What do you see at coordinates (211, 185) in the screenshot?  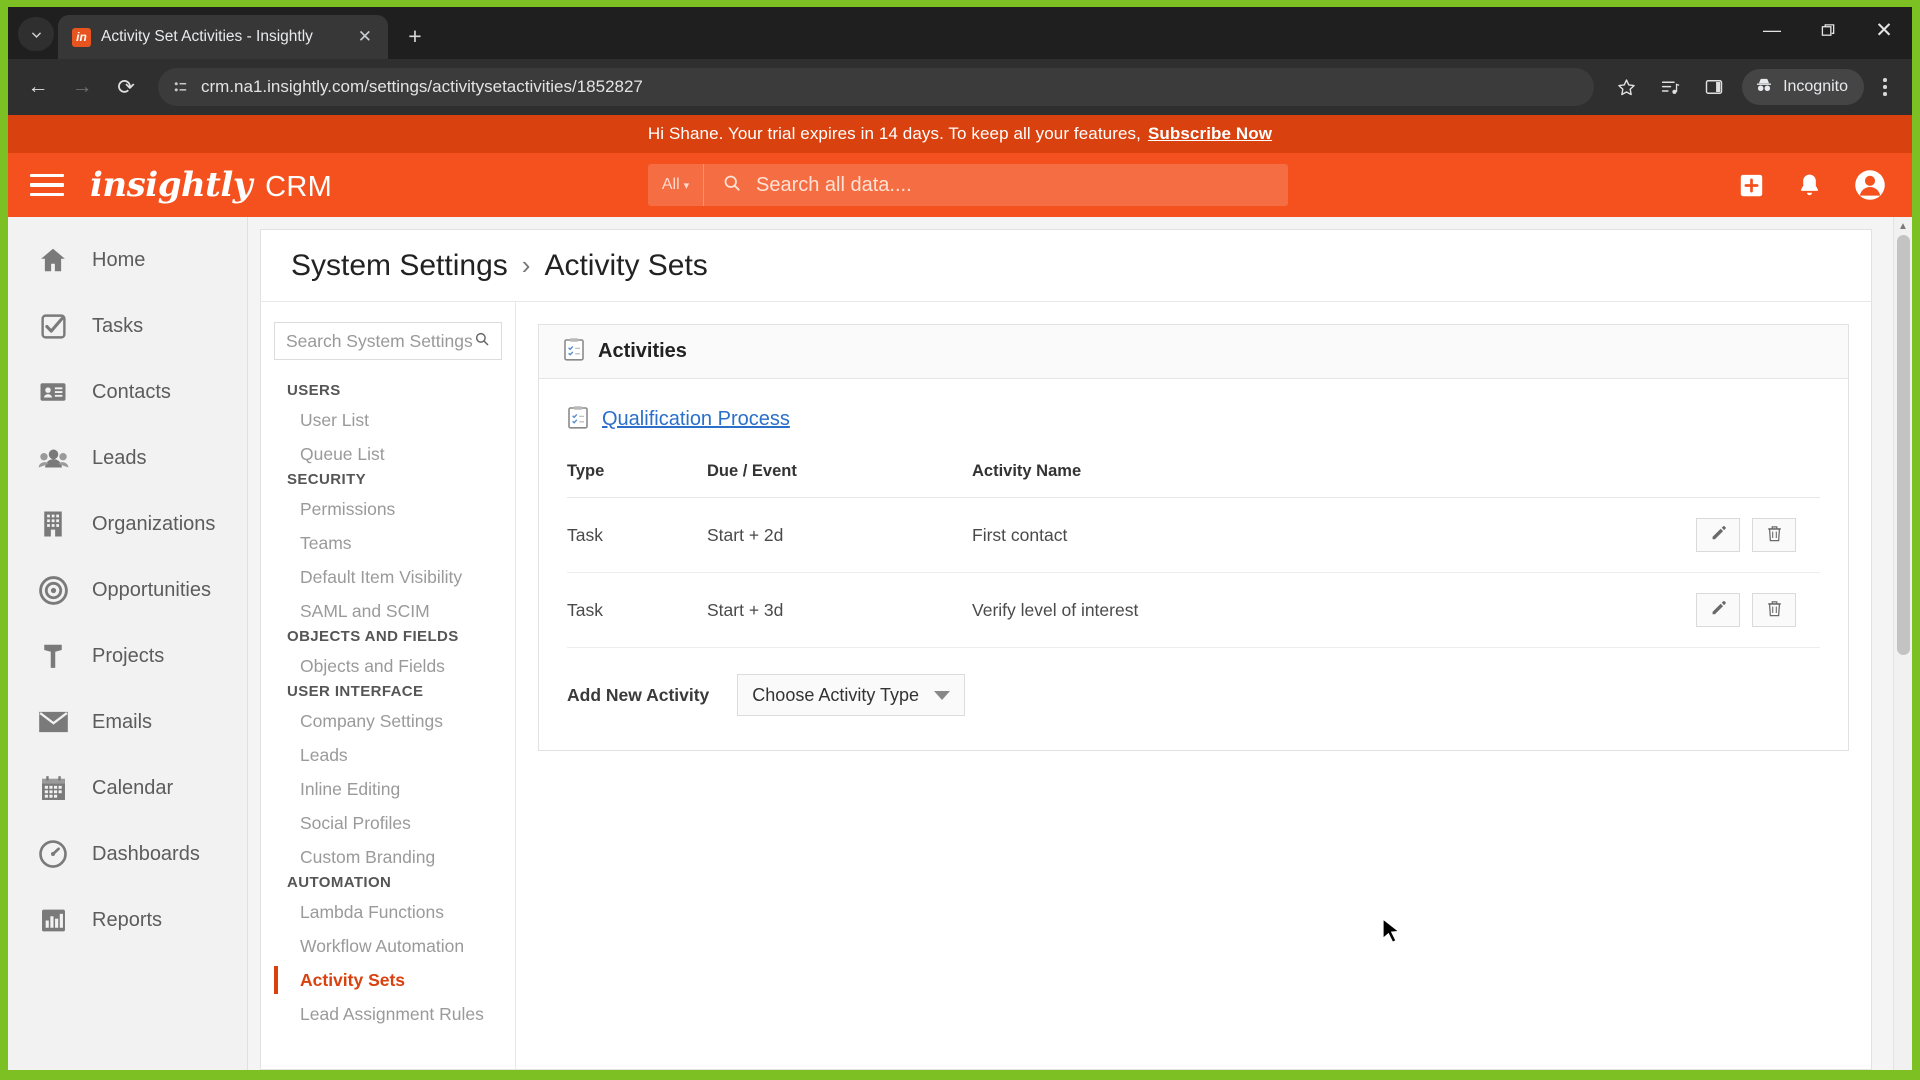 I see `brand-logo: insightly CRM` at bounding box center [211, 185].